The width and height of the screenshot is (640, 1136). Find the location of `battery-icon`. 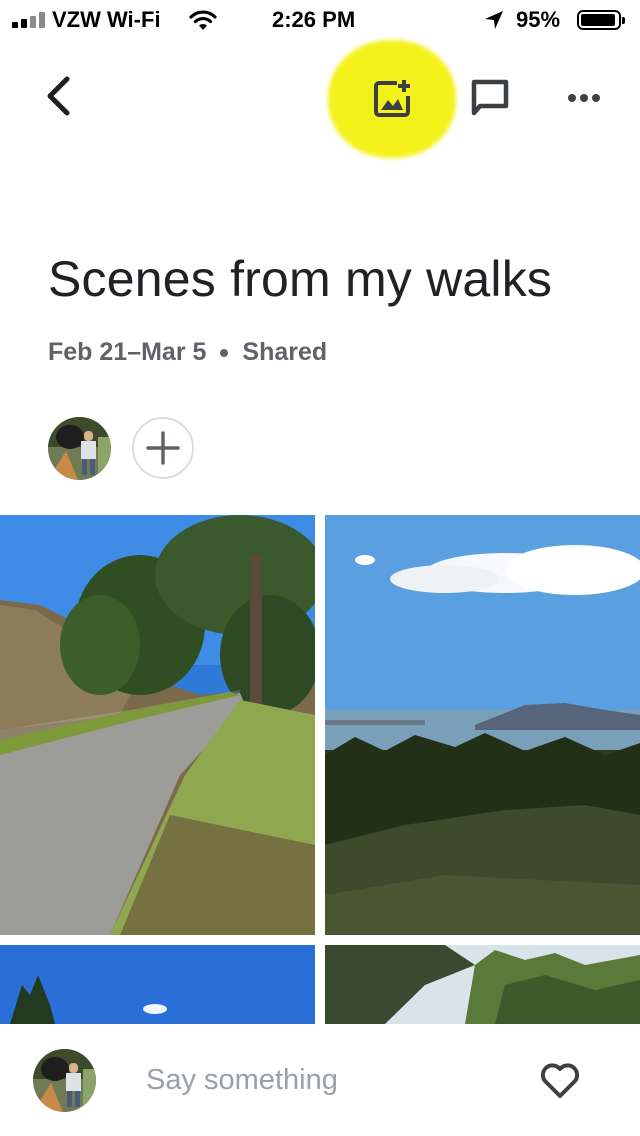

battery-icon is located at coordinates (601, 20).